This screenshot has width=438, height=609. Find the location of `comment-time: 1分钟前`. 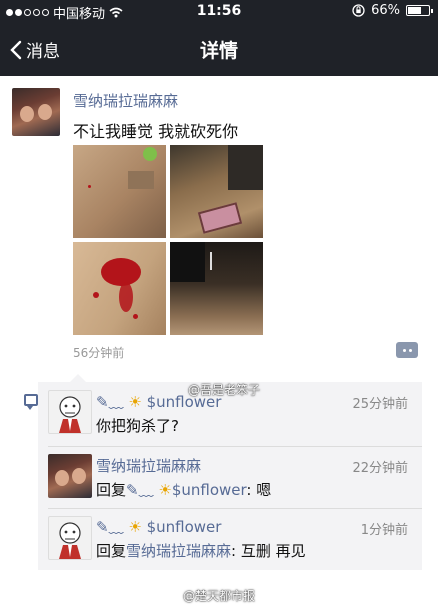

comment-time: 1分钟前 is located at coordinates (384, 530).